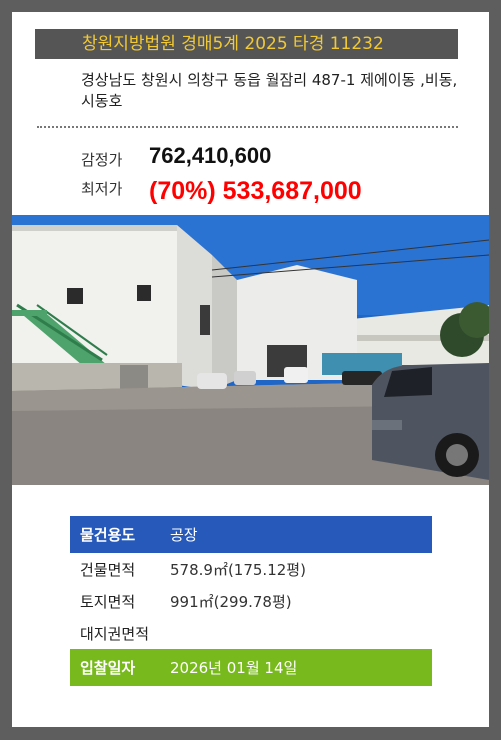 This screenshot has width=501, height=740. What do you see at coordinates (184, 535) in the screenshot?
I see `usage-value: 공장` at bounding box center [184, 535].